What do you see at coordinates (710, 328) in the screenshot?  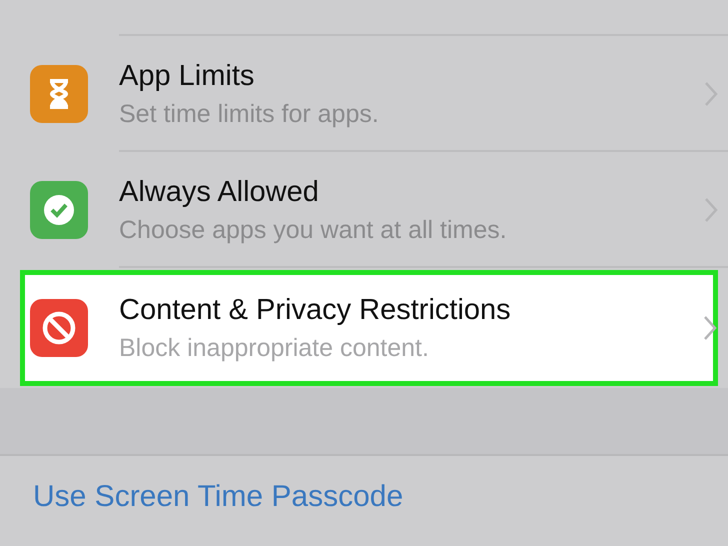 I see `chevron-icon` at bounding box center [710, 328].